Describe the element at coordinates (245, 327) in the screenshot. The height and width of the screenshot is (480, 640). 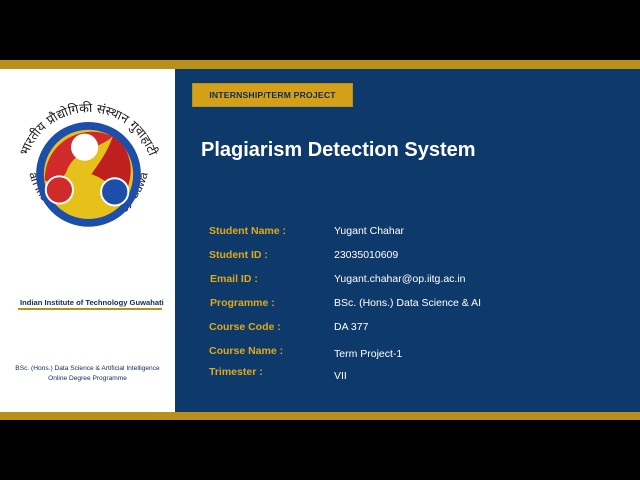
I see `course-code-label: Course Code :` at that location.